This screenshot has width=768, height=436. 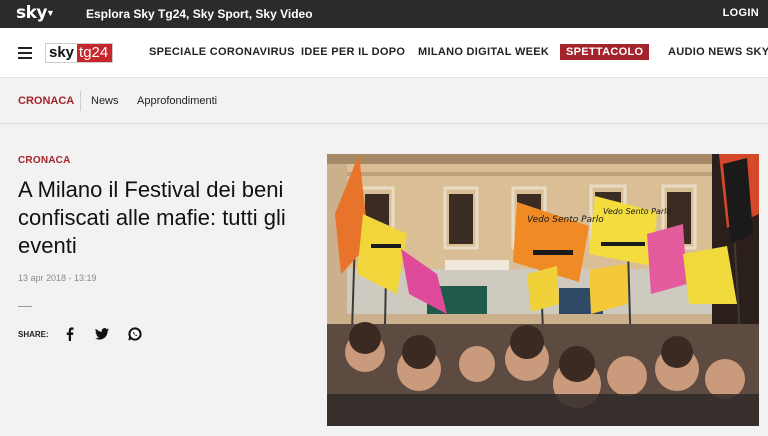 What do you see at coordinates (102, 334) in the screenshot?
I see `twitter-icon` at bounding box center [102, 334].